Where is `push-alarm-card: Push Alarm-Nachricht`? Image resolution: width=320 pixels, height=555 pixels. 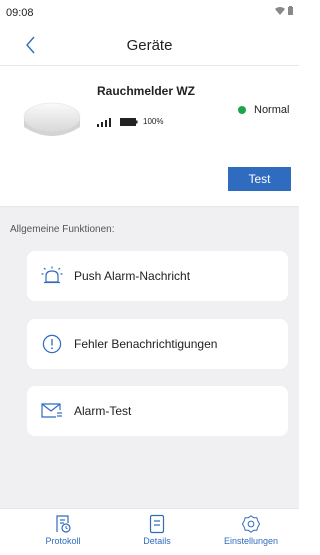 push-alarm-card: Push Alarm-Nachricht is located at coordinates (157, 276).